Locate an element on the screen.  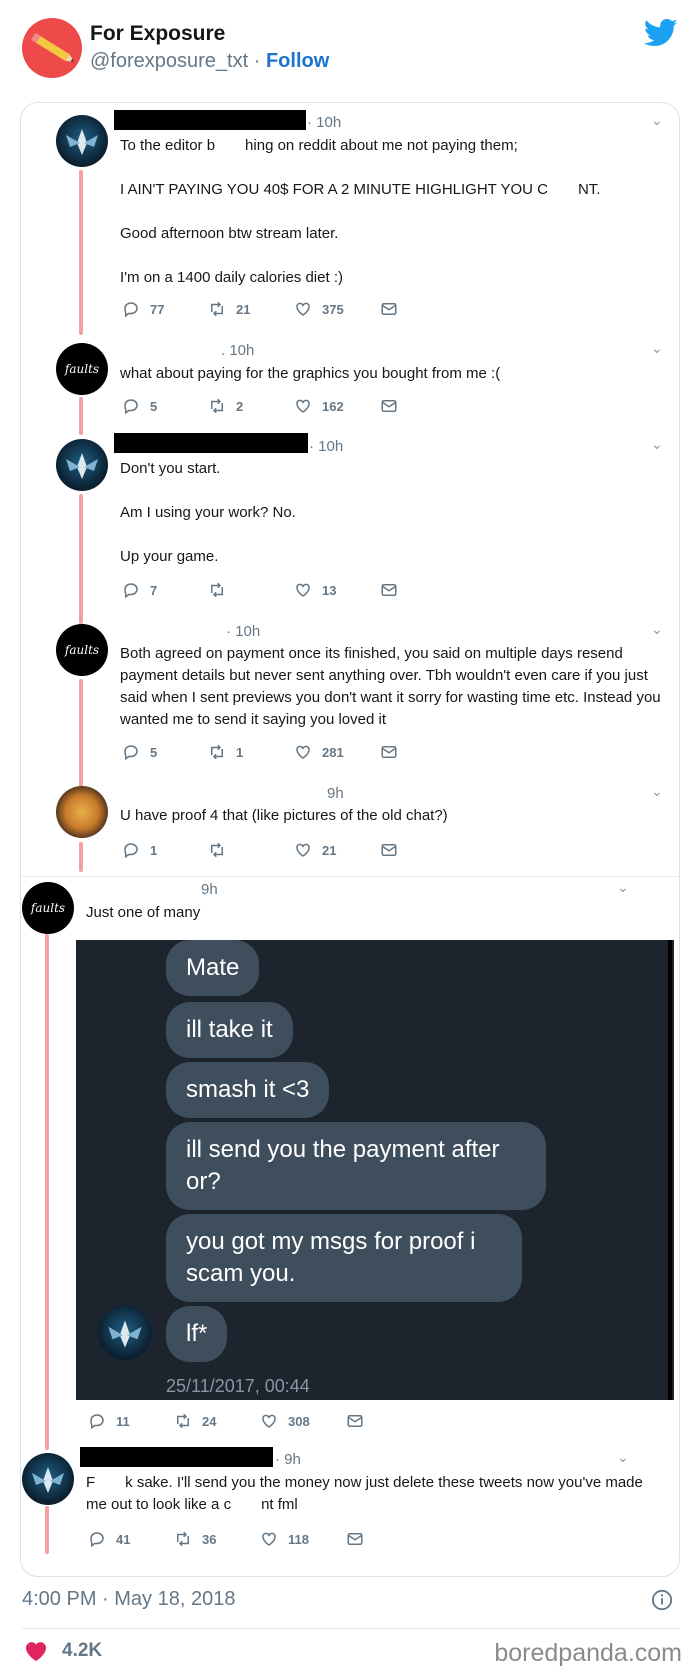
post-timestamp: 4:00 PM · May 18, 2018 is located at coordinates (128, 1599).